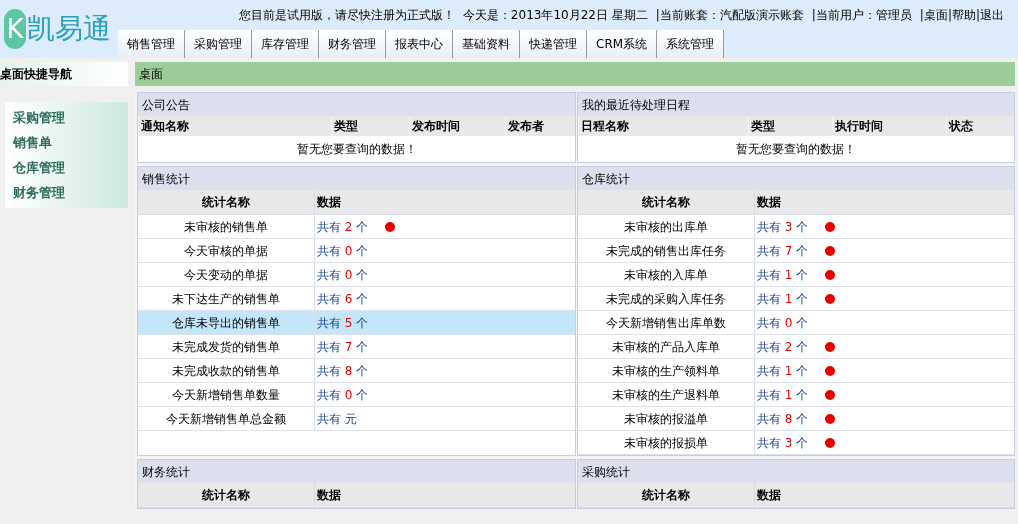 This screenshot has width=1018, height=524. What do you see at coordinates (226, 323) in the screenshot?
I see `table-cell-text: 仓库未导出的销售单` at bounding box center [226, 323].